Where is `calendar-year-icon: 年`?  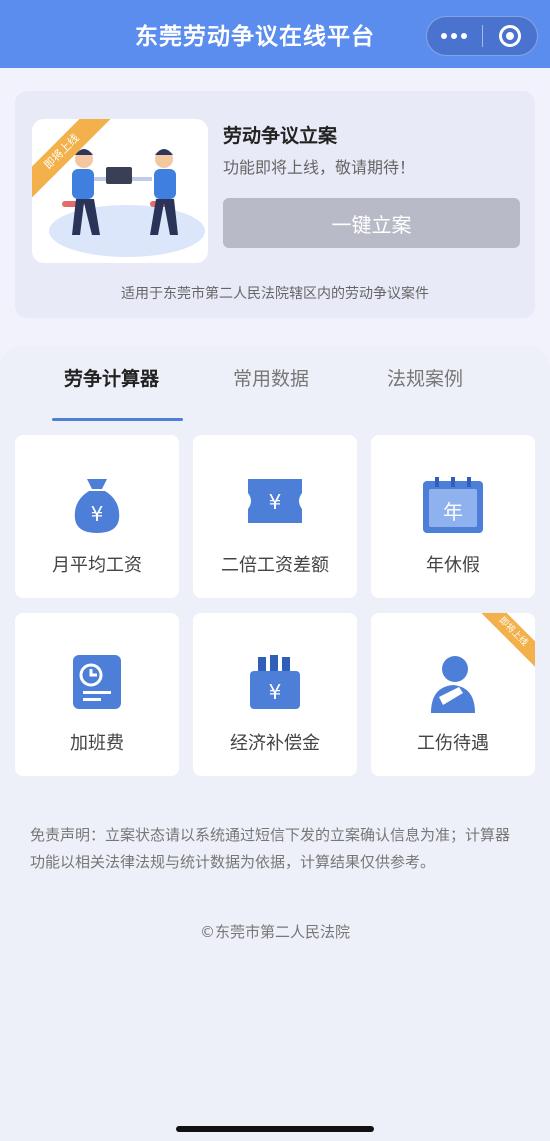 calendar-year-icon: 年 is located at coordinates (453, 505).